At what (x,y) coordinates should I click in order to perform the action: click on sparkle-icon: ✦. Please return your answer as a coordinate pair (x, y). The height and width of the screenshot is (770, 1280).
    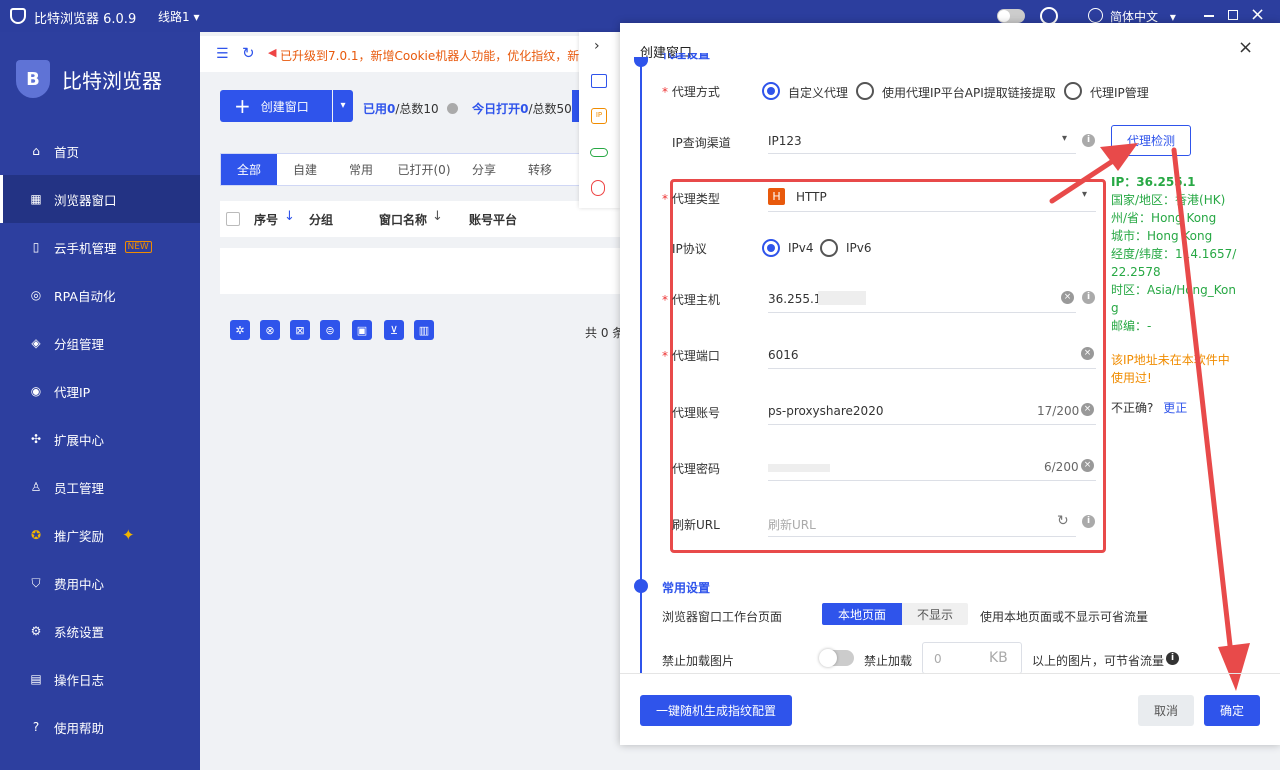
    Looking at the image, I should click on (128, 535).